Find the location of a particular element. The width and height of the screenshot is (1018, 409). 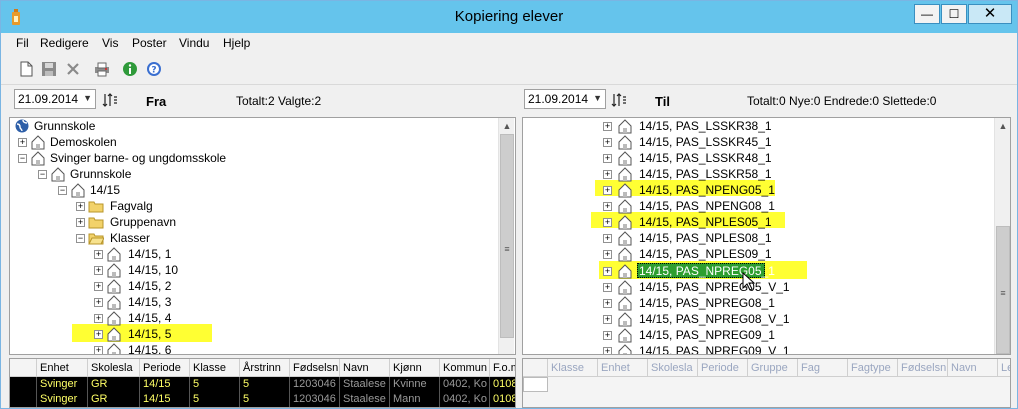

close-button: ✕ is located at coordinates (990, 14).